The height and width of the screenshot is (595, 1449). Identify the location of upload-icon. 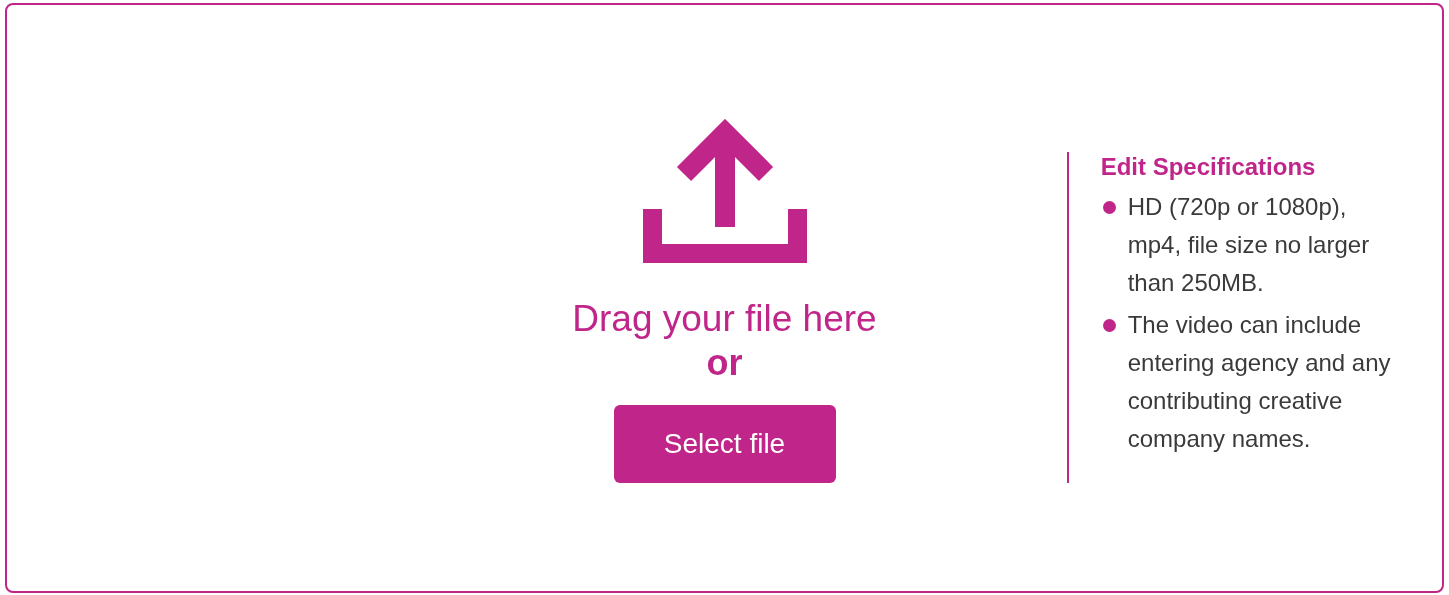
(724, 191).